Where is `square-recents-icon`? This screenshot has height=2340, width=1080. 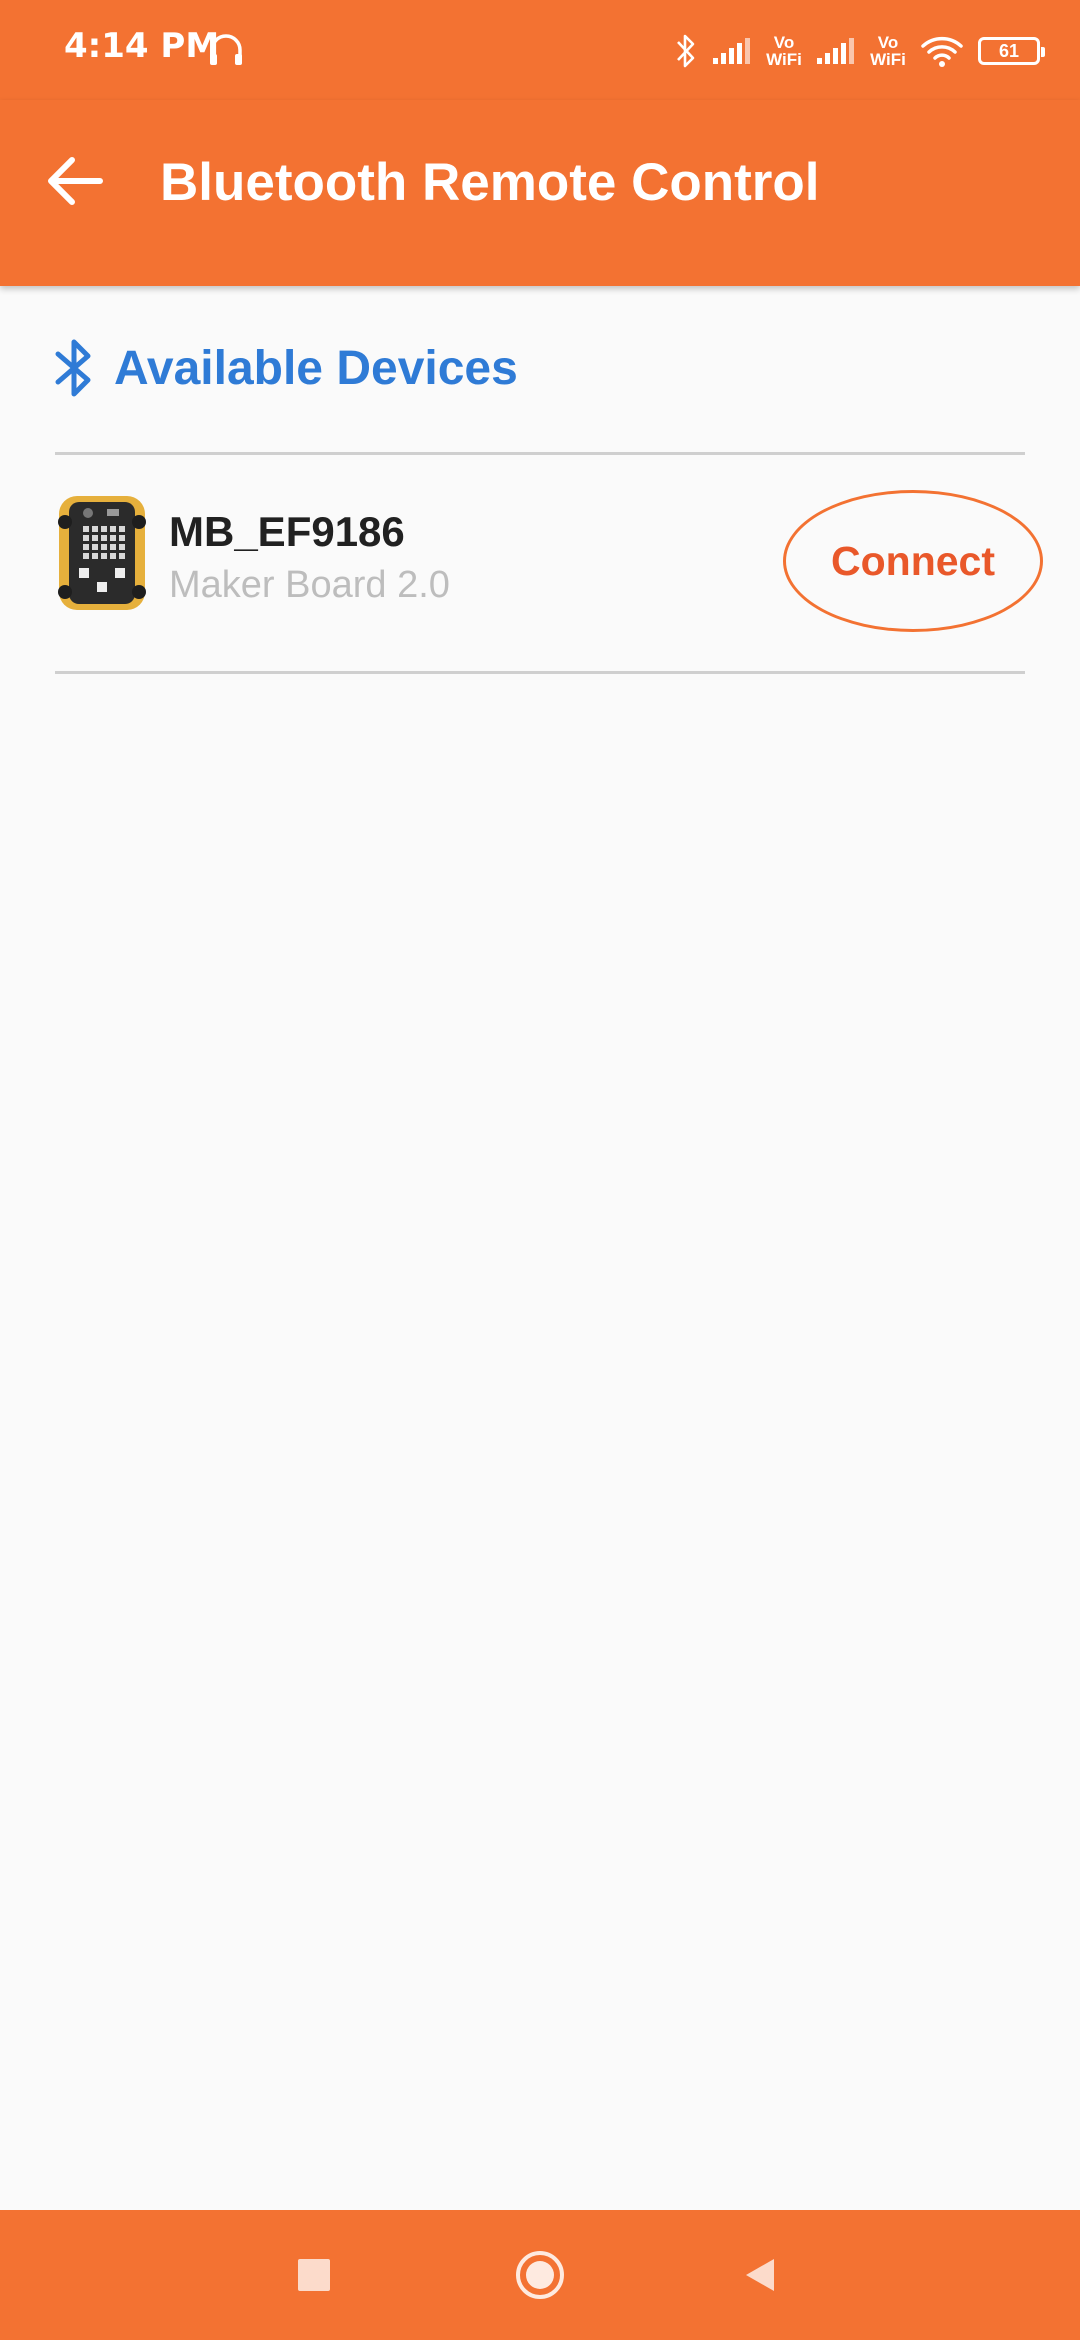
square-recents-icon is located at coordinates (314, 2275).